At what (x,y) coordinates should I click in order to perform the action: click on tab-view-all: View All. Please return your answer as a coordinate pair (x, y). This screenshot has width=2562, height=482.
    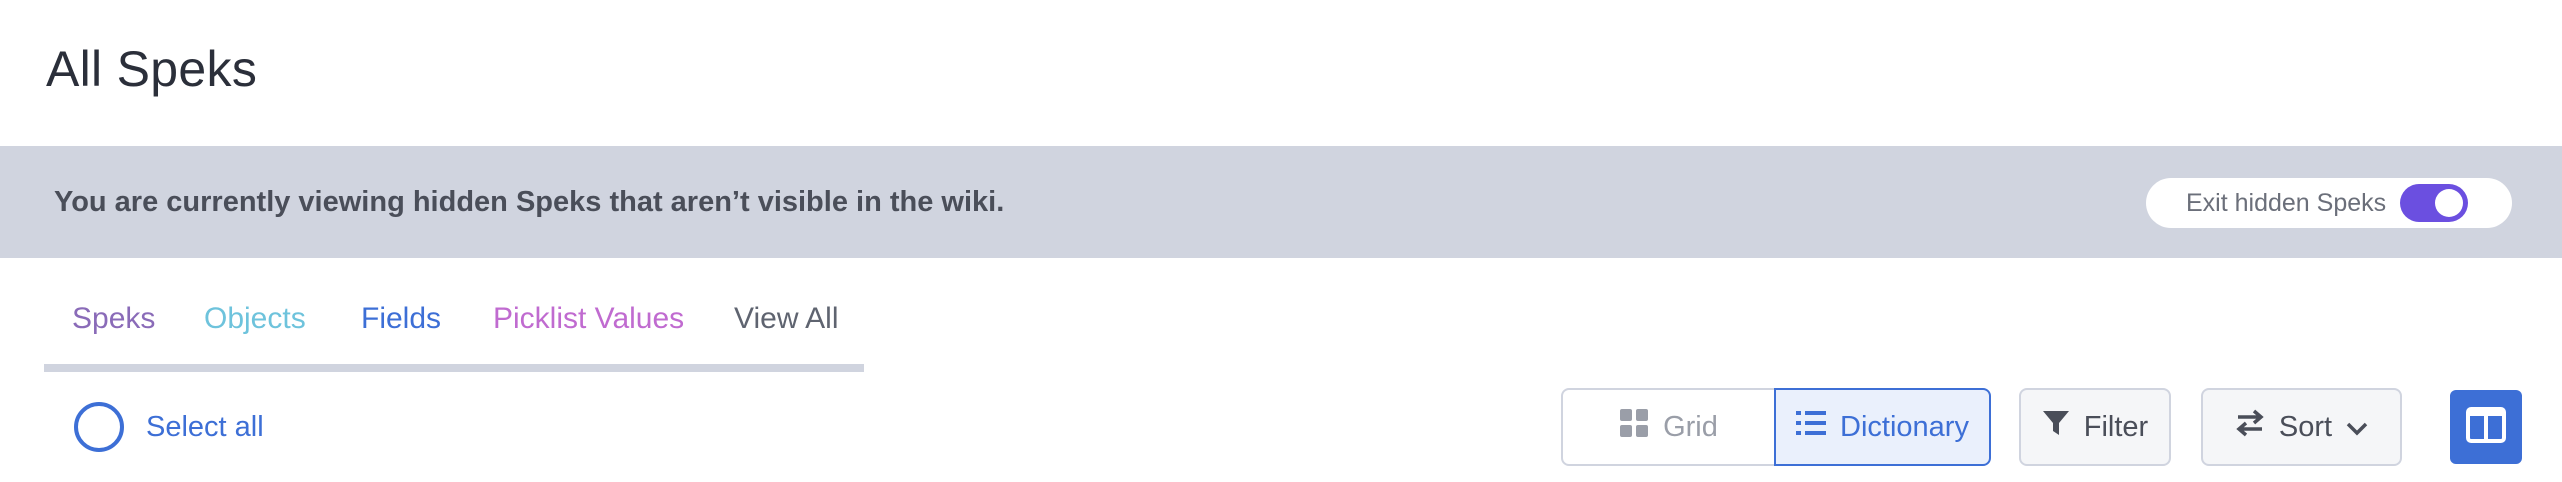
    Looking at the image, I should click on (786, 319).